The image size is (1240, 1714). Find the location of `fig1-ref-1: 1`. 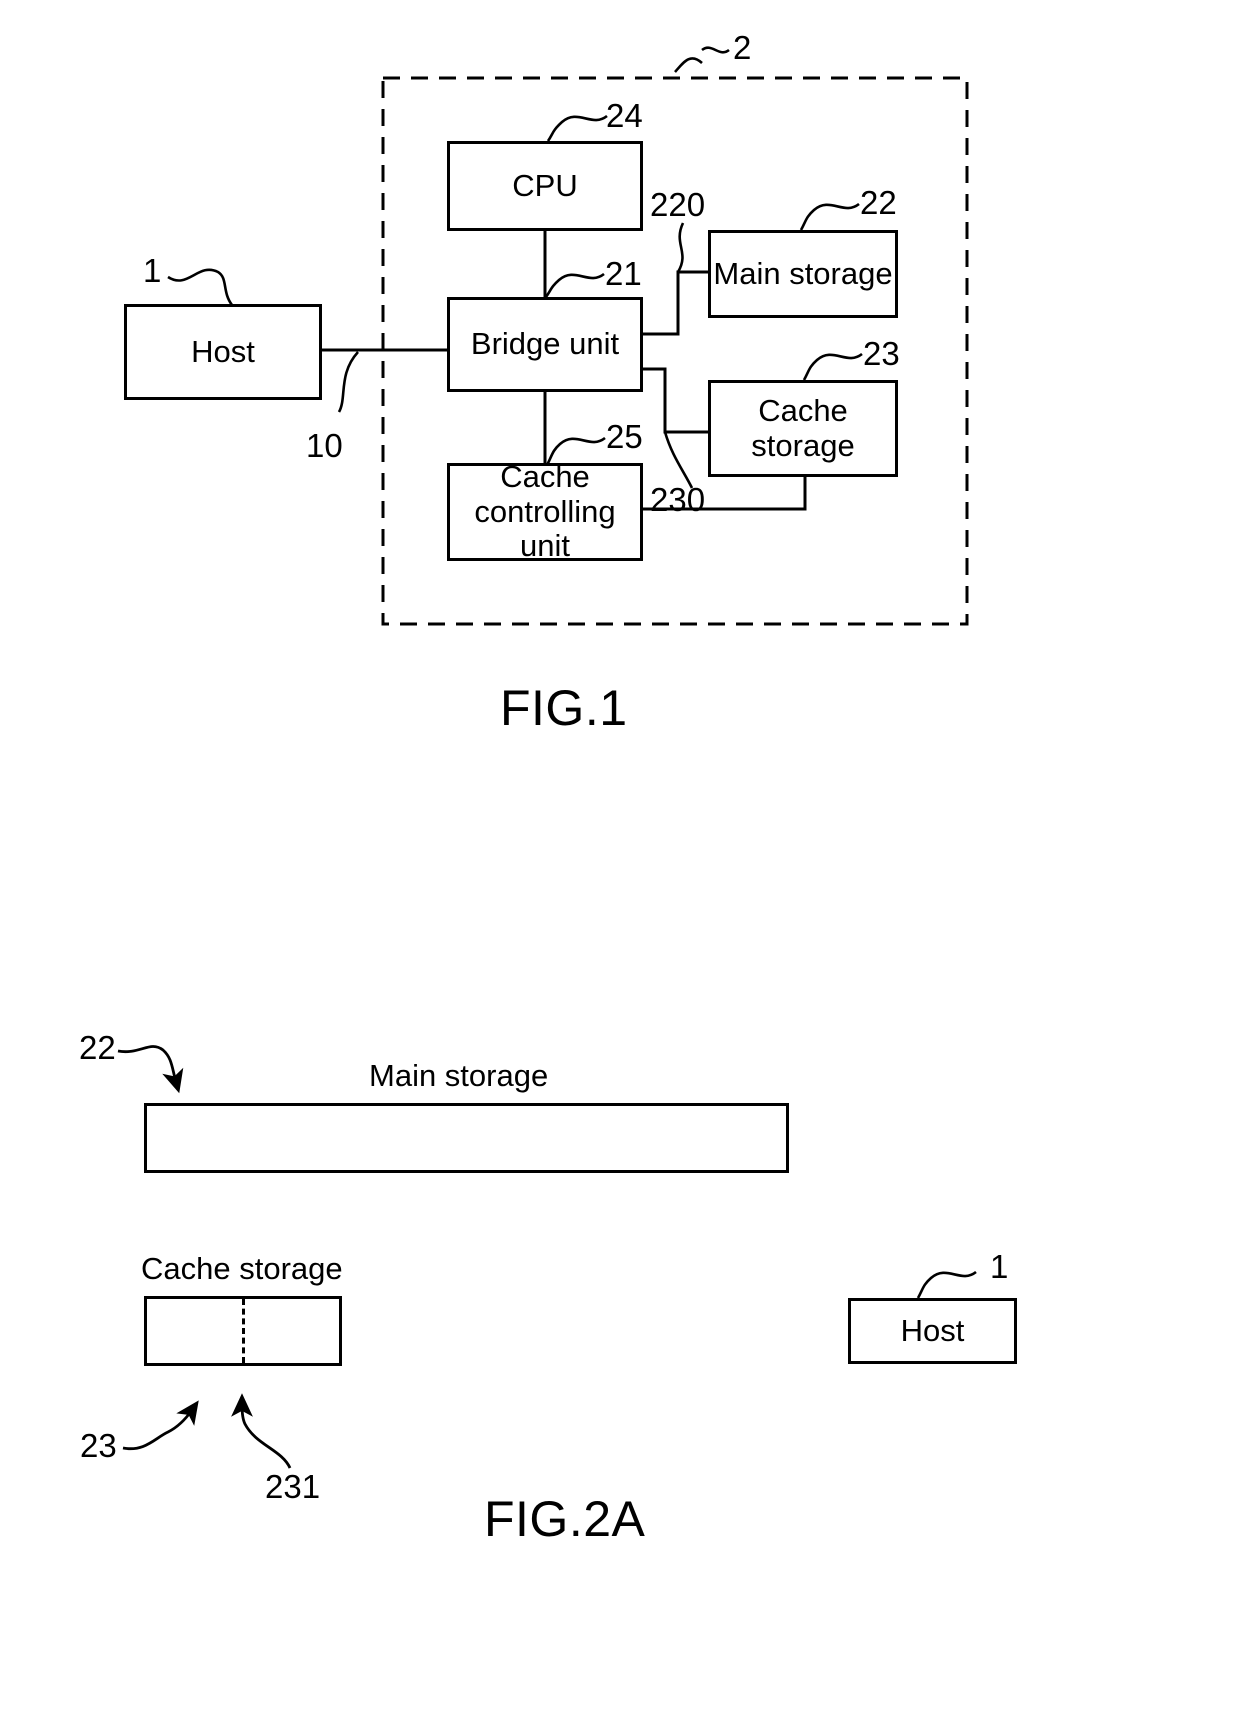

fig1-ref-1: 1 is located at coordinates (152, 270).